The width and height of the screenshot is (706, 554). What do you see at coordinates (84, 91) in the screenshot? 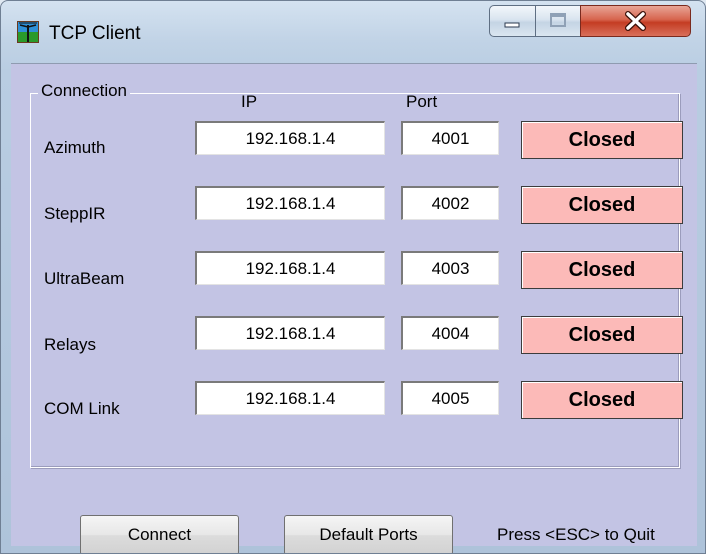
I see `connection-group-label: Connection` at bounding box center [84, 91].